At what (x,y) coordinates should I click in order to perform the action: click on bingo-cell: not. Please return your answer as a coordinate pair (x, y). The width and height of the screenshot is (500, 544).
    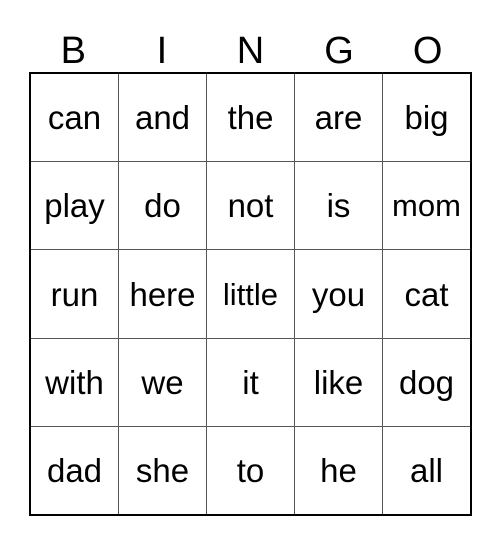
    Looking at the image, I should click on (251, 206).